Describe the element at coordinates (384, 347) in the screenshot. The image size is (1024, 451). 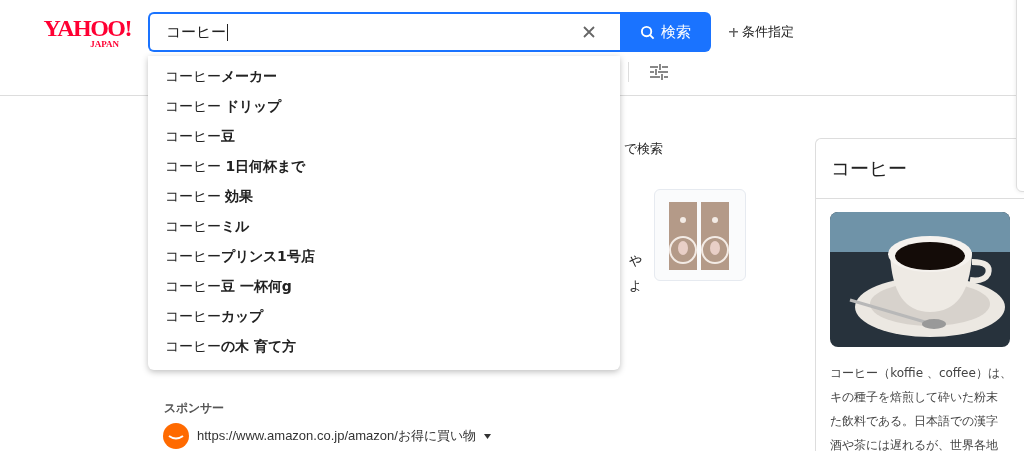
I see `suggestion-item: コーヒーの木 育て方` at that location.